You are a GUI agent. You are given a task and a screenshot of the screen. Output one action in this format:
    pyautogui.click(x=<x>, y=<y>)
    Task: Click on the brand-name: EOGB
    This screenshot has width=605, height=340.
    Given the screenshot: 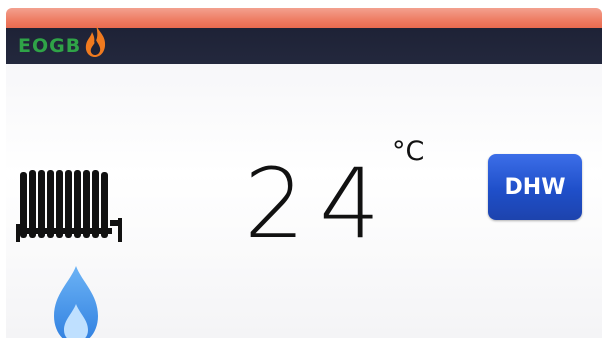 What is the action you would take?
    pyautogui.click(x=50, y=46)
    